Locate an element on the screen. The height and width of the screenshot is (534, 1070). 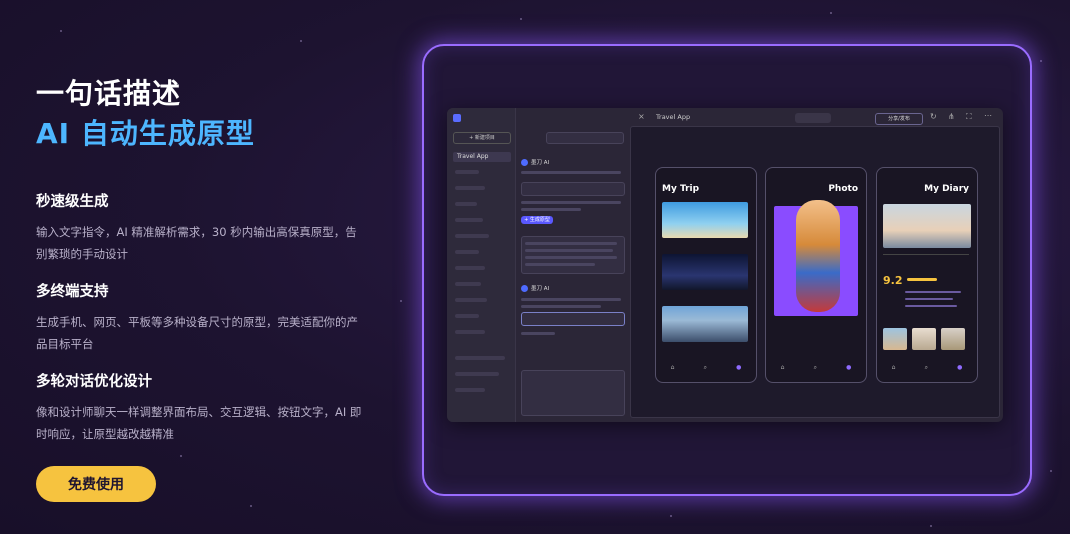
chat-option is located at coordinates (573, 189).